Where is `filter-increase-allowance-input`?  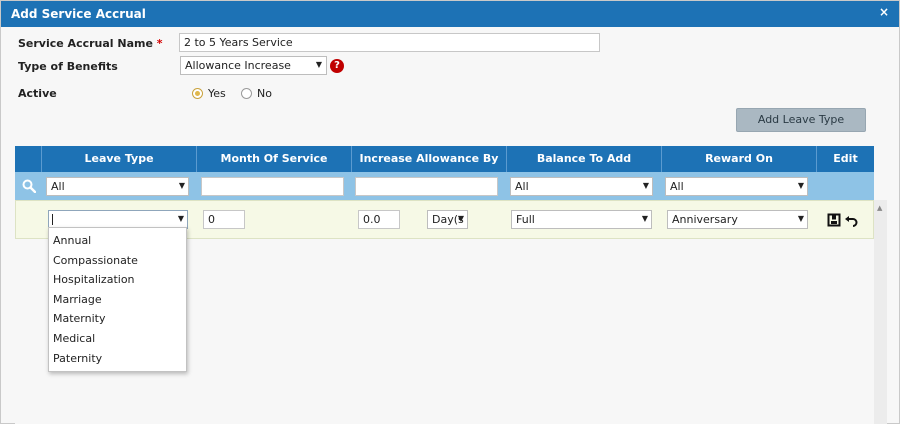
filter-increase-allowance-input is located at coordinates (426, 186).